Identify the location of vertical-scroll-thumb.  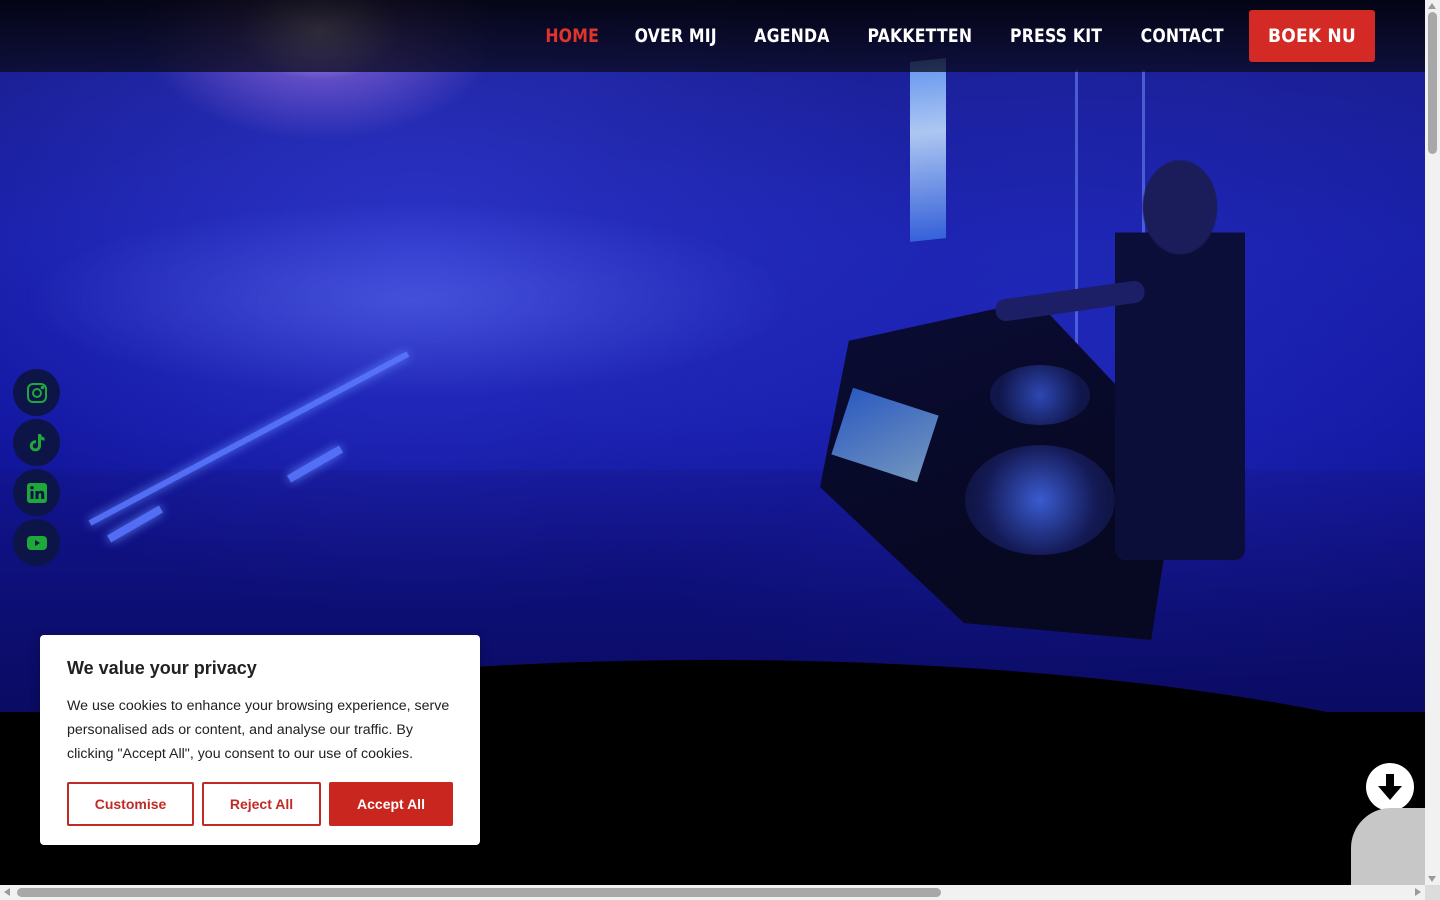
(1432, 83).